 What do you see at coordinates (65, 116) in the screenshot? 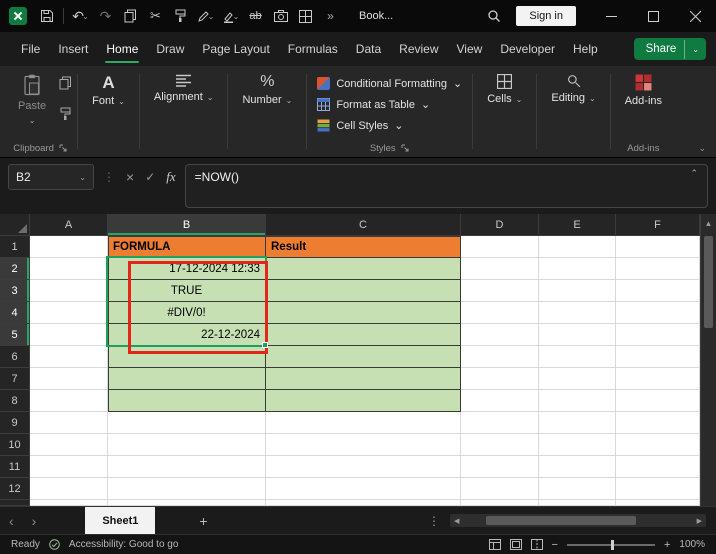
I see `format-painter-button` at bounding box center [65, 116].